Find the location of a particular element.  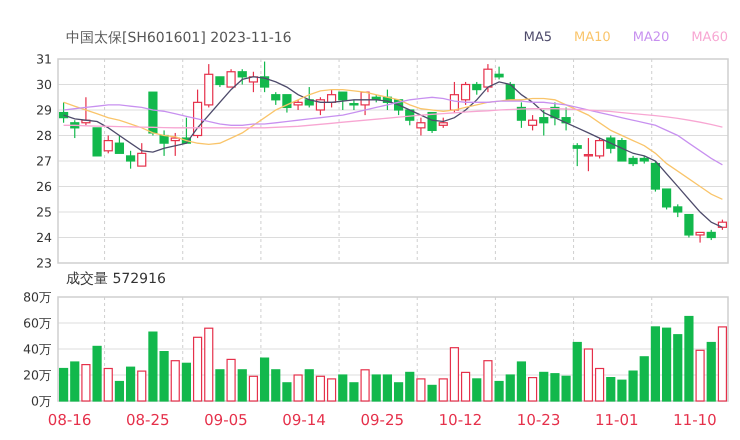

x-axis-label: 08-16 is located at coordinates (70, 420).